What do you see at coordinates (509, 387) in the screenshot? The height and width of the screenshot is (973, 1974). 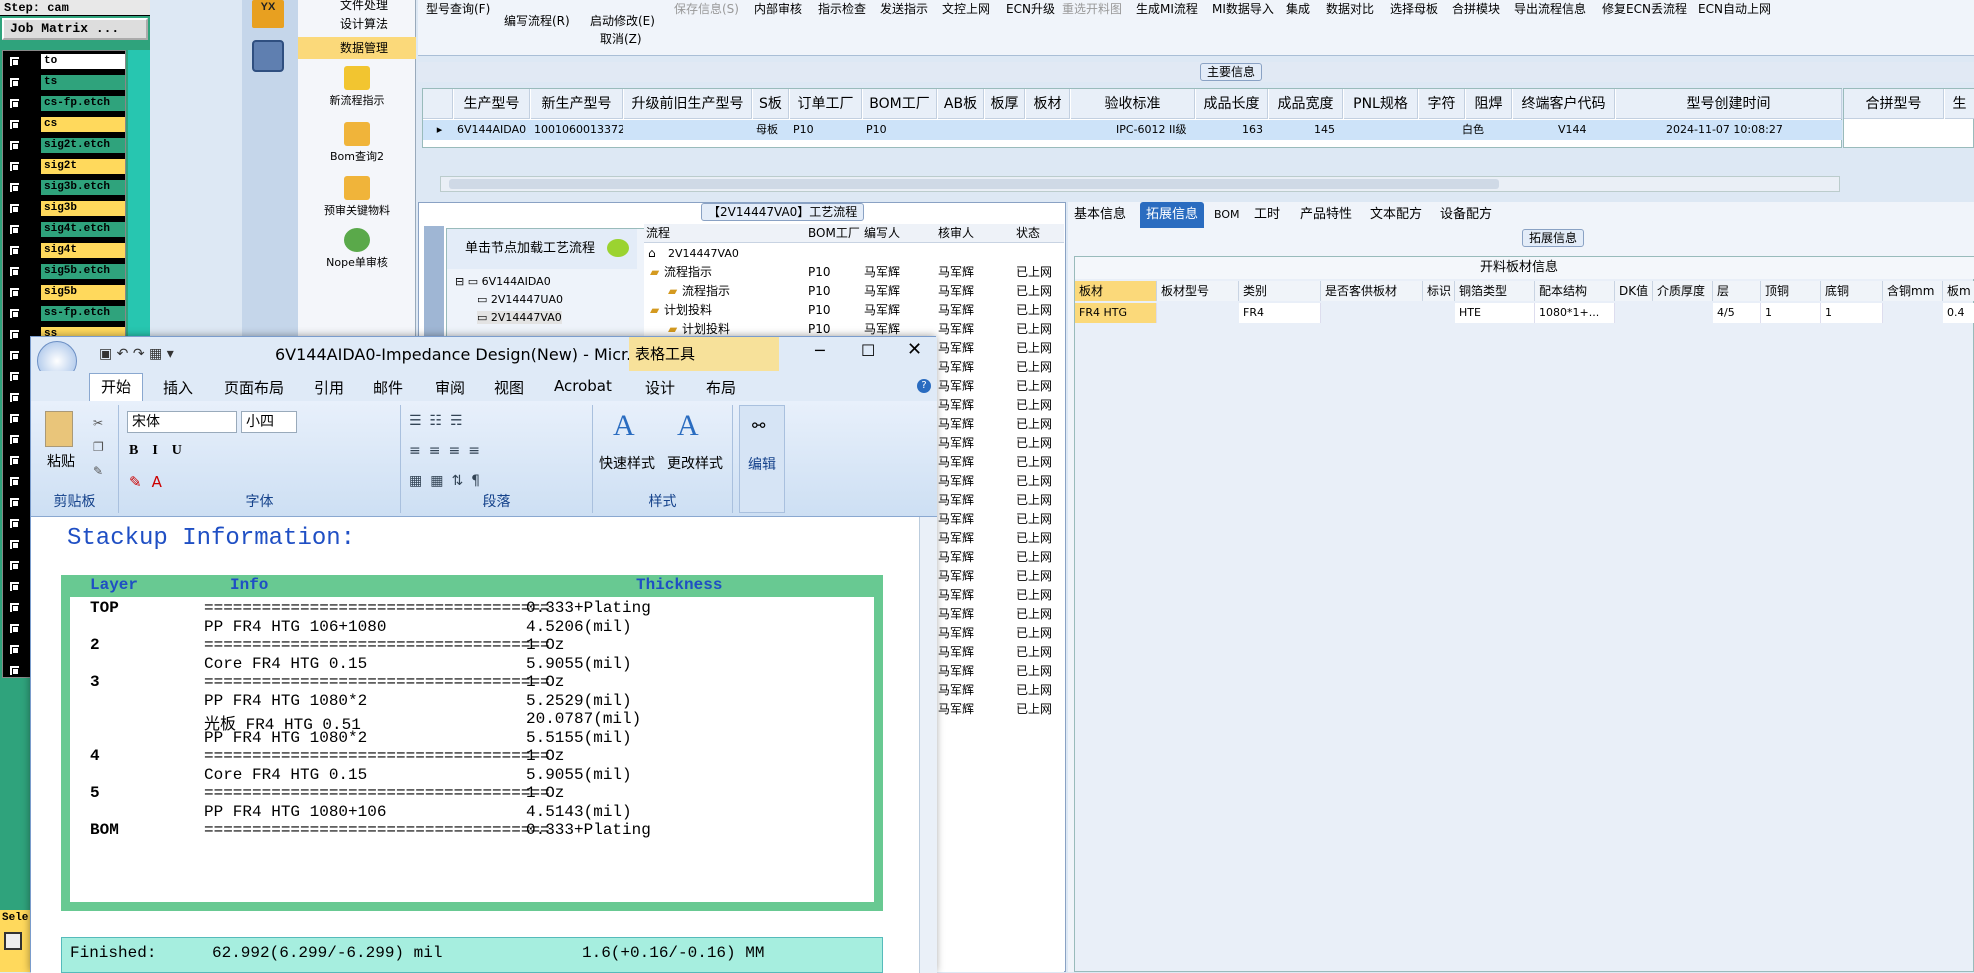 I see `tab-view: 视图` at bounding box center [509, 387].